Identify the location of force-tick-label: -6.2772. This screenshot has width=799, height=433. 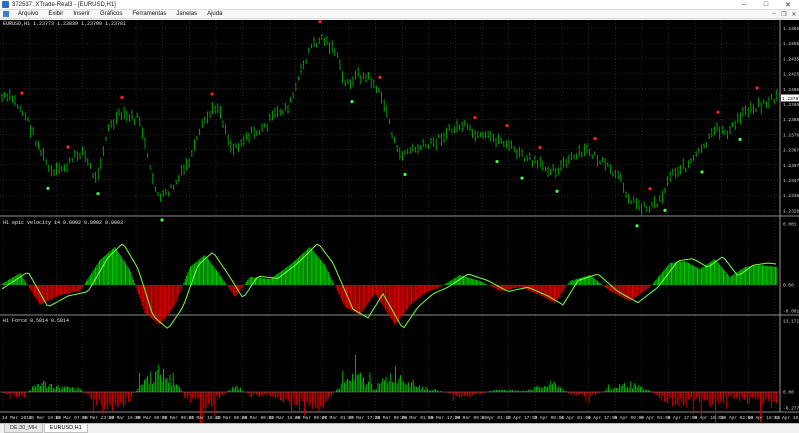
(791, 409).